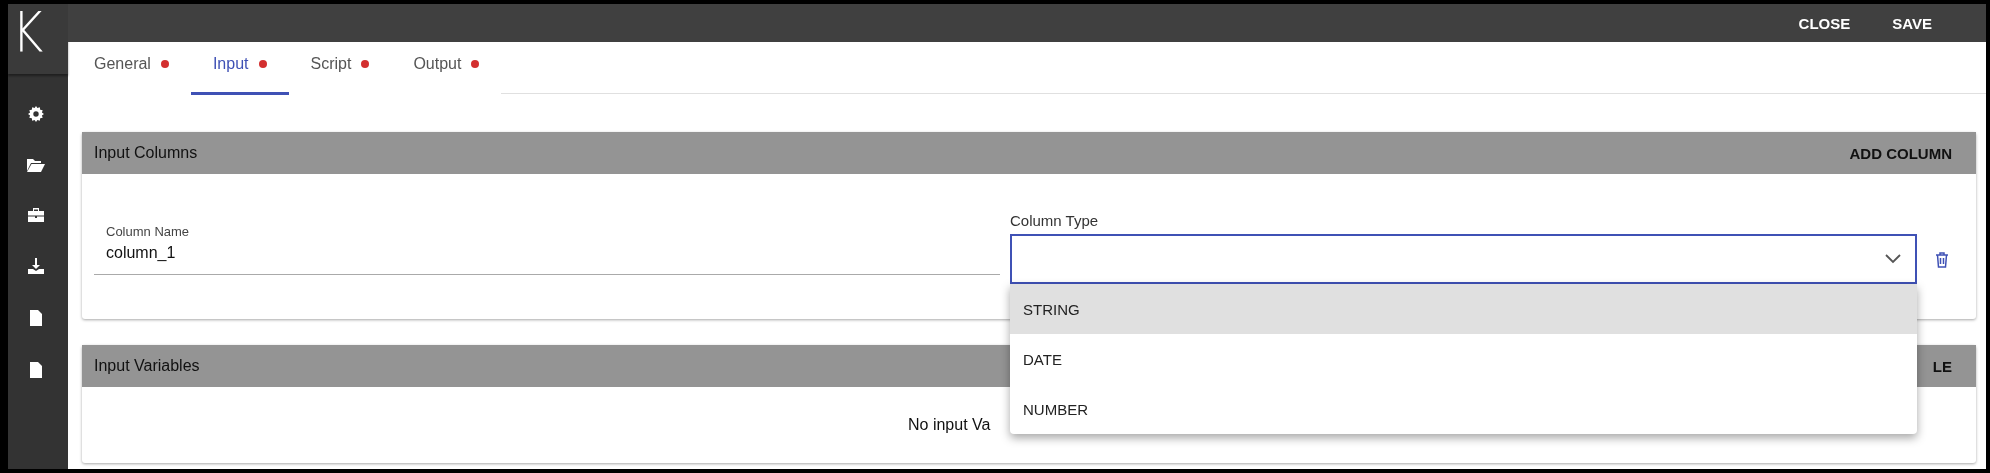 This screenshot has width=1990, height=473. Describe the element at coordinates (340, 68) in the screenshot. I see `tab: Script` at that location.